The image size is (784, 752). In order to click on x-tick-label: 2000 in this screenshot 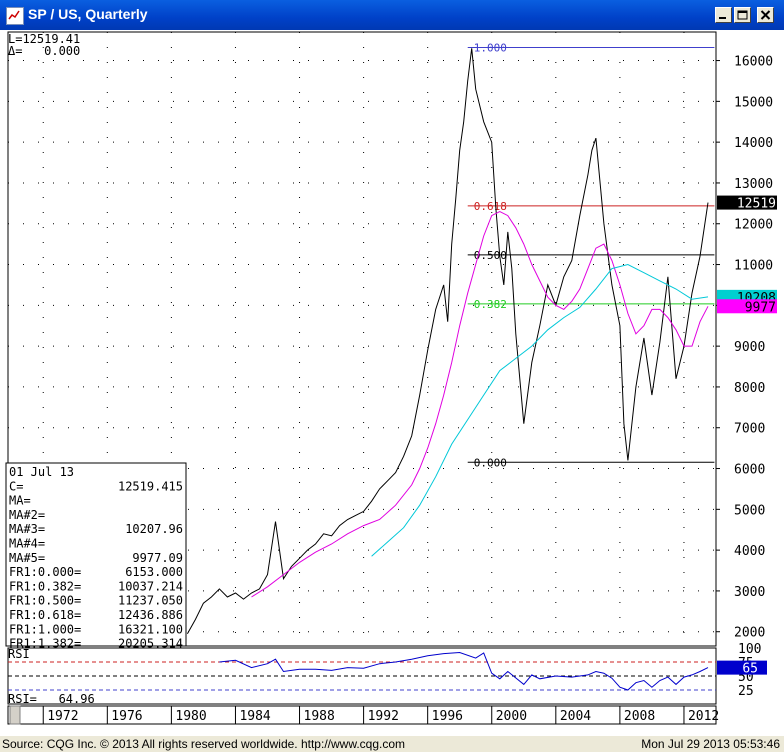, I will do `click(511, 716)`.